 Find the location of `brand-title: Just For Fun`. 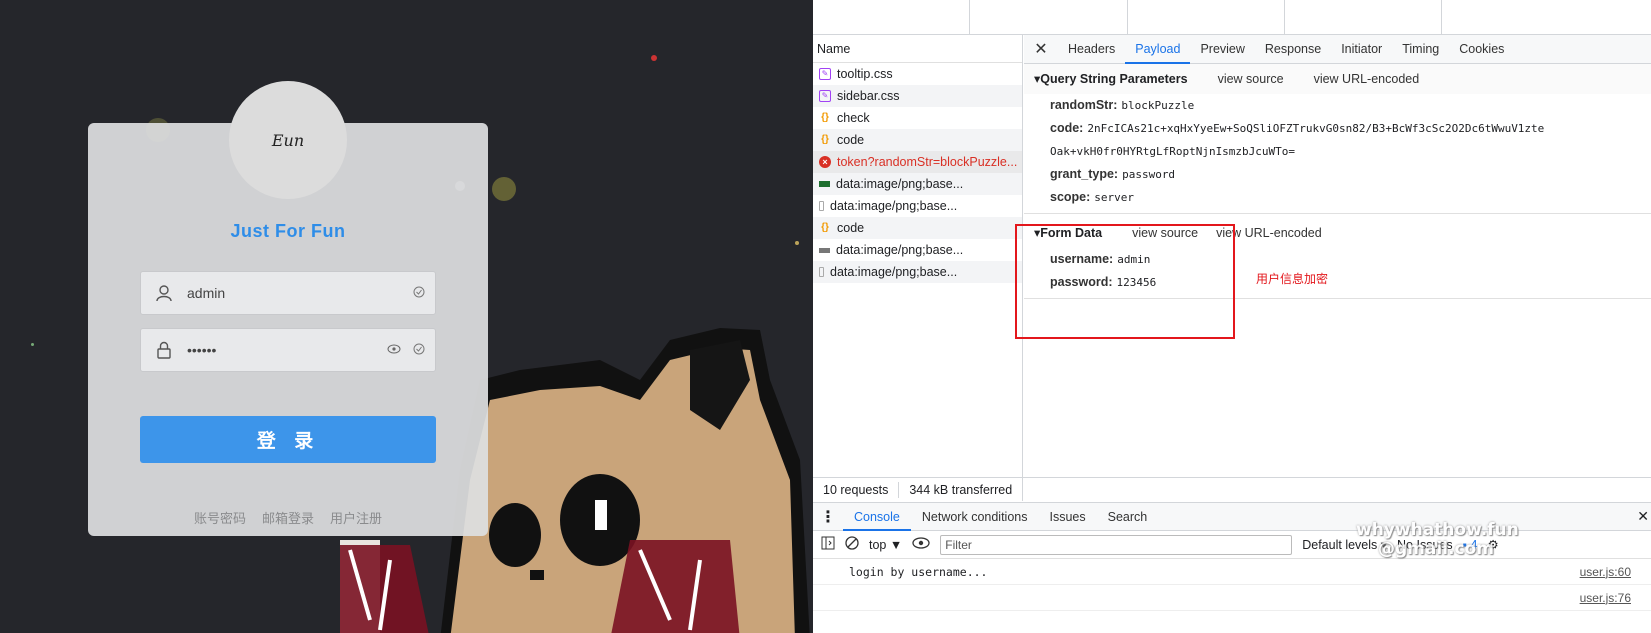

brand-title: Just For Fun is located at coordinates (288, 231).